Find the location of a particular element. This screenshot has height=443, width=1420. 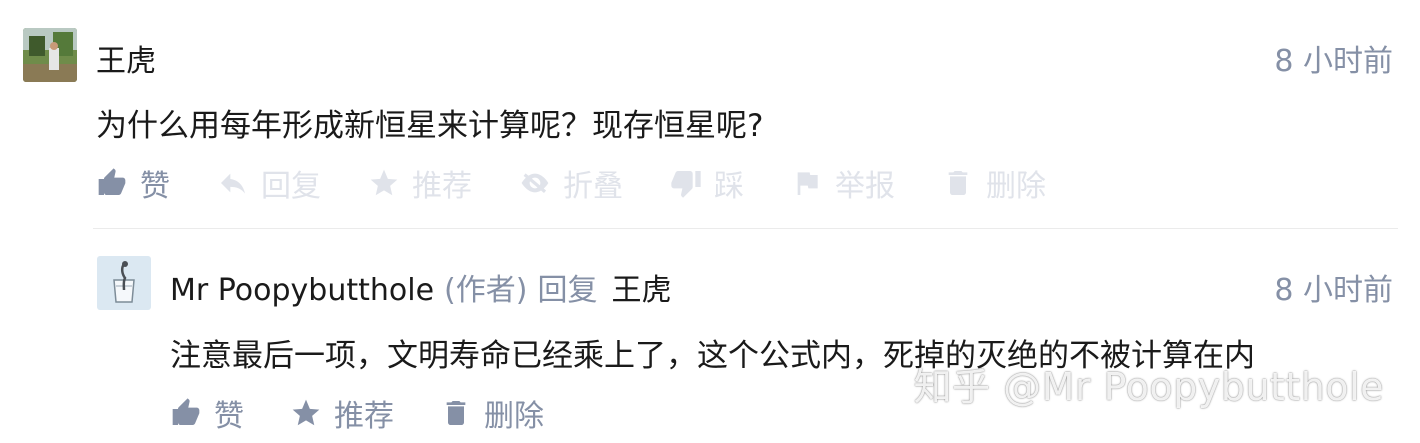

reply-button: 回复 is located at coordinates (269, 183).